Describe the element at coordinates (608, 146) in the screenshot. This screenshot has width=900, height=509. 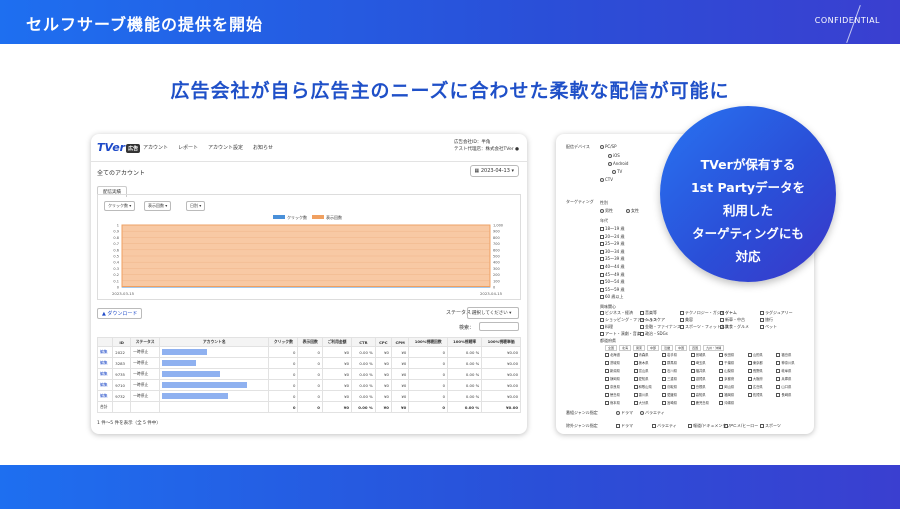
I see `device-option: PC/SP` at that location.